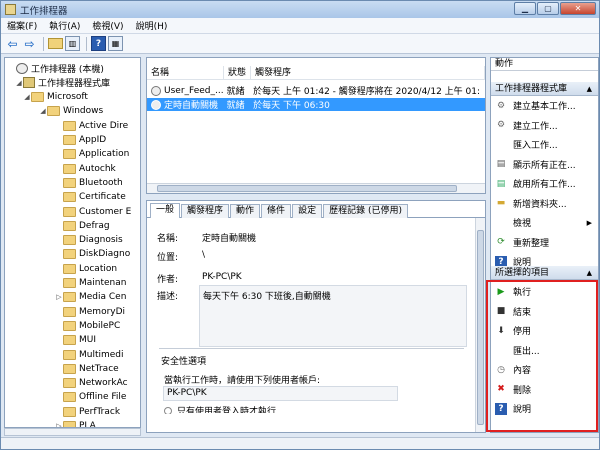 The height and width of the screenshot is (450, 600). What do you see at coordinates (205, 211) in the screenshot?
I see `tab-triggers: 觸發程序` at bounding box center [205, 211].